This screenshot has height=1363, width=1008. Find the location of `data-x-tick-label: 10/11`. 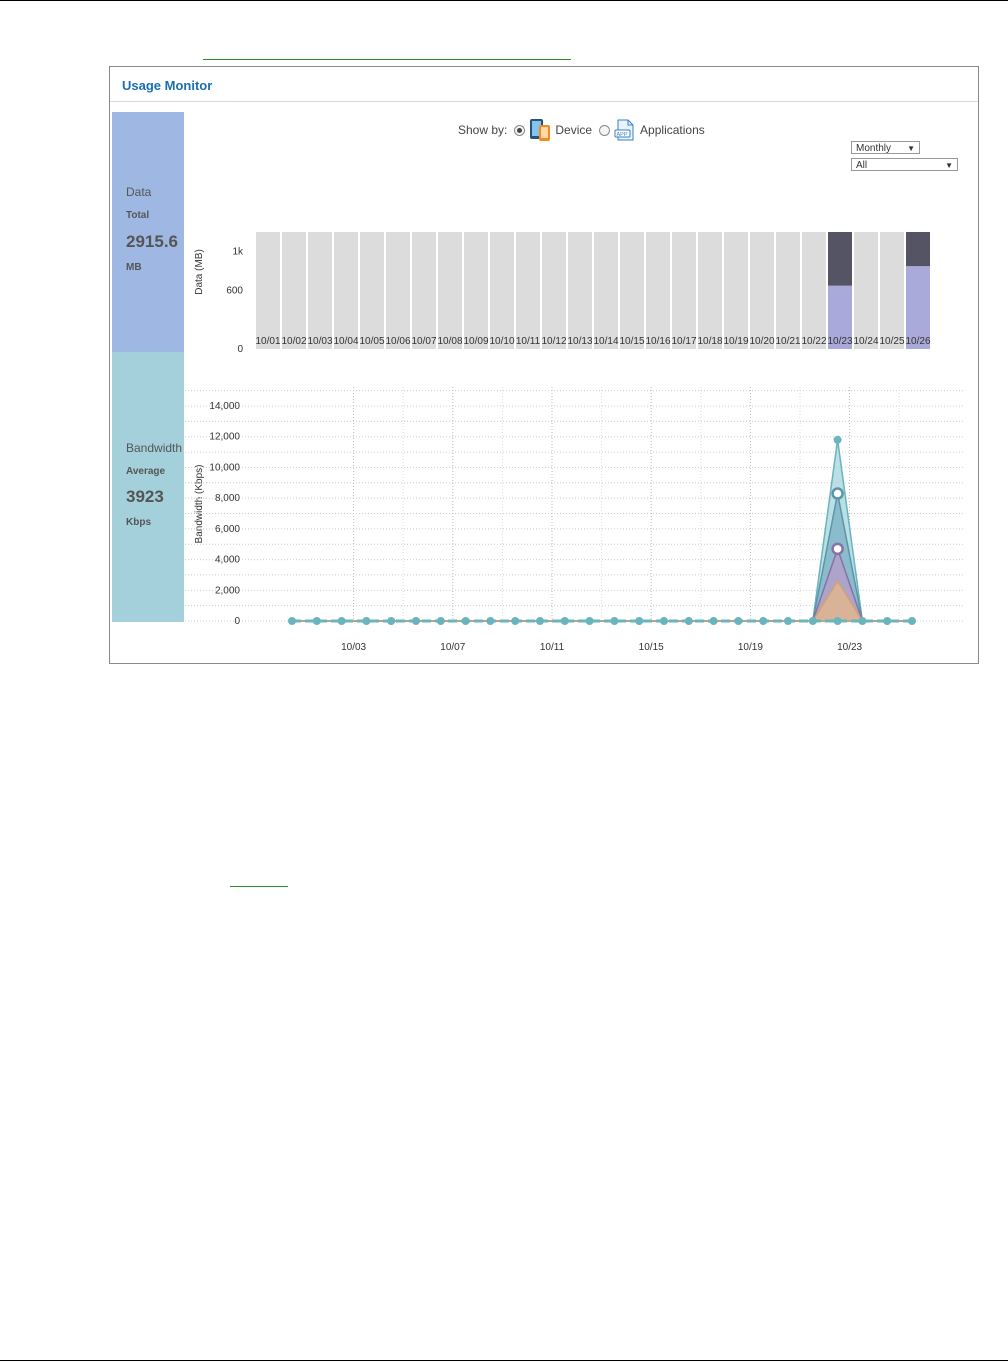

data-x-tick-label: 10/11 is located at coordinates (528, 341).